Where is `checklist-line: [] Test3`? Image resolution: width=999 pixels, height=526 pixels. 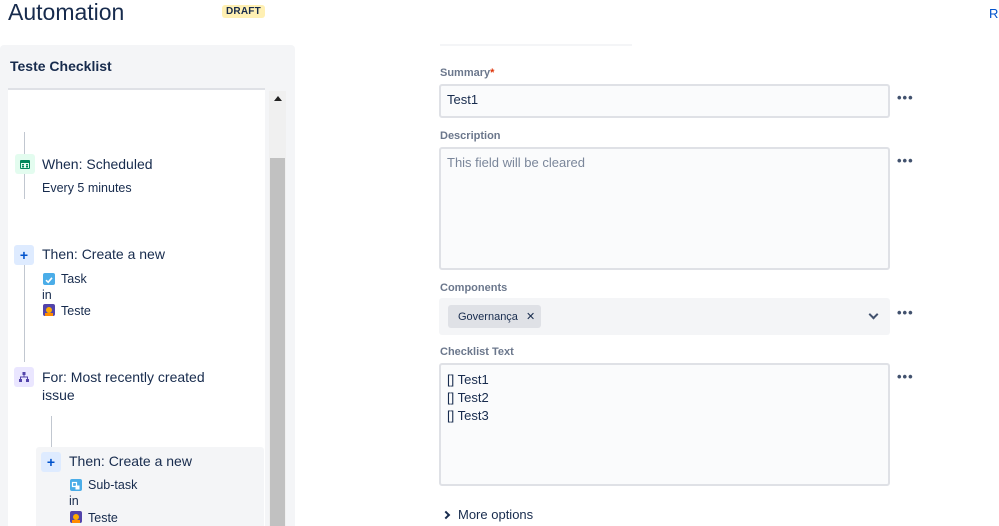 checklist-line: [] Test3 is located at coordinates (468, 415).